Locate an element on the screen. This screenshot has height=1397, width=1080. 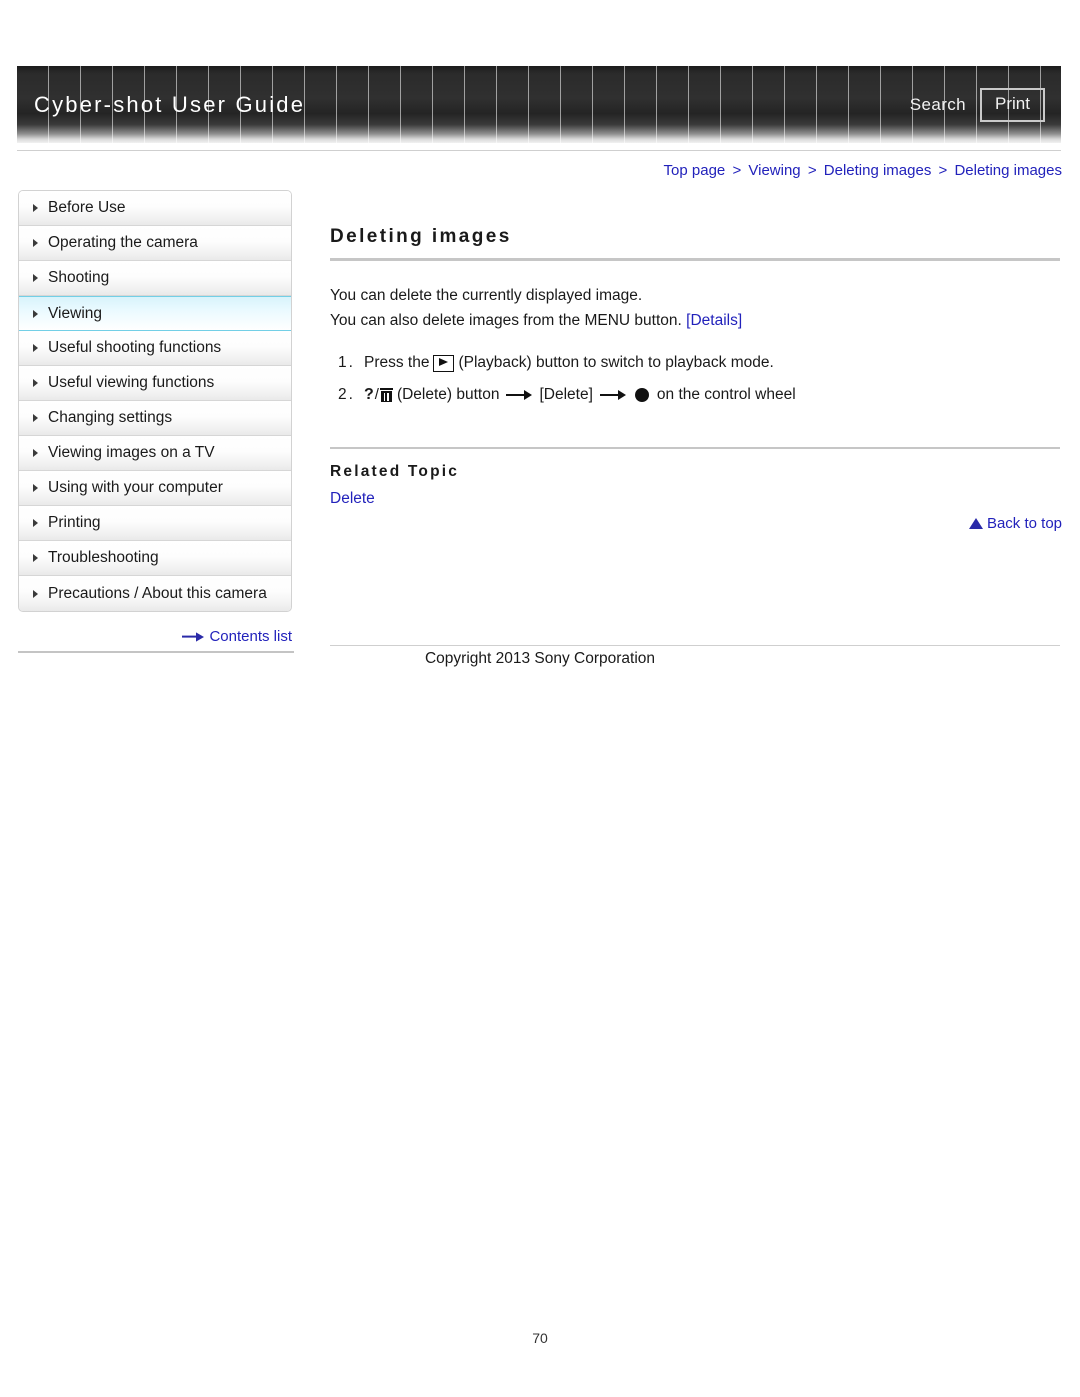
footer-divider is located at coordinates (695, 645).